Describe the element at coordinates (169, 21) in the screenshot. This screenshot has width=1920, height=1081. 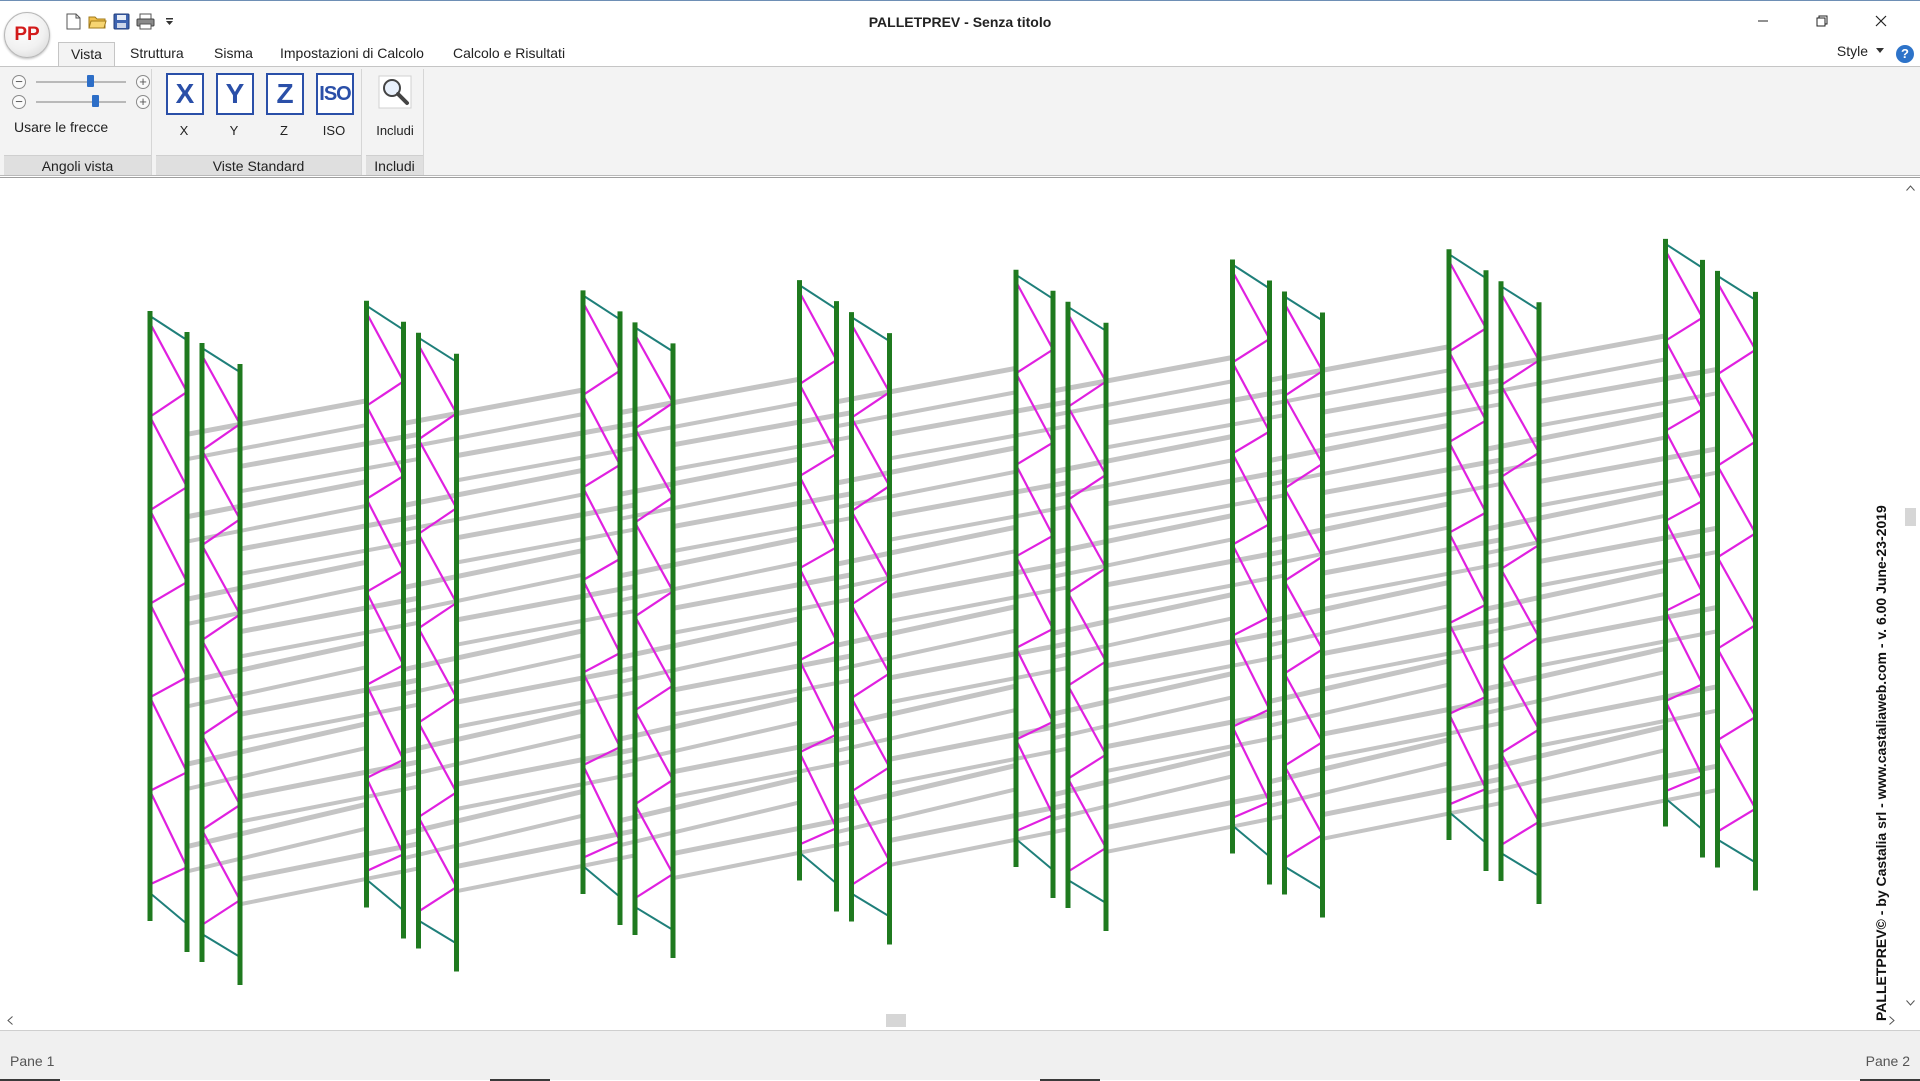
I see `dropdown-arrow-icon` at that location.